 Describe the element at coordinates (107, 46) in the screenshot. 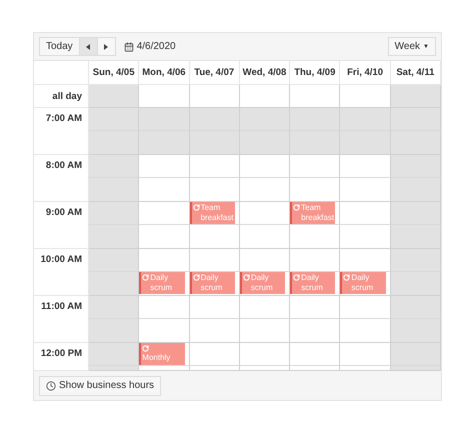

I see `next-button` at that location.